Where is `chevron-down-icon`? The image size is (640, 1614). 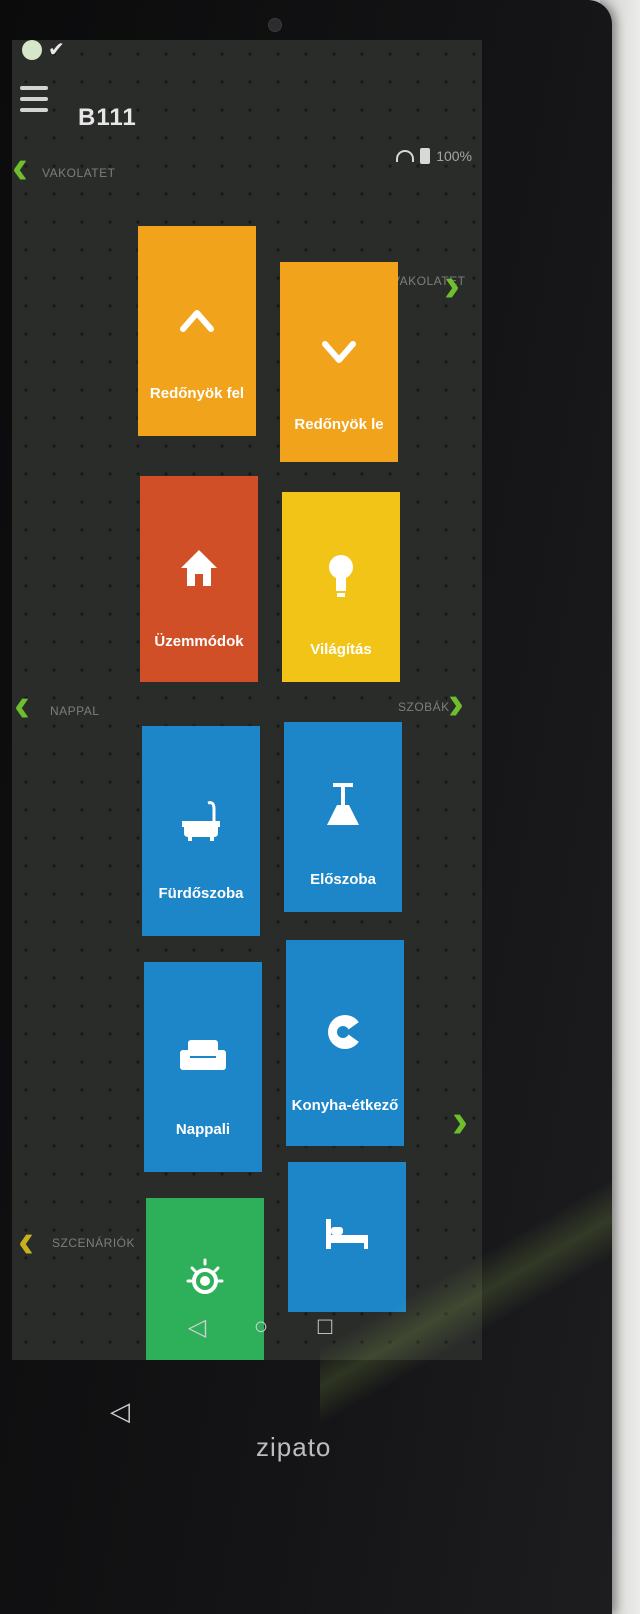 chevron-down-icon is located at coordinates (339, 351).